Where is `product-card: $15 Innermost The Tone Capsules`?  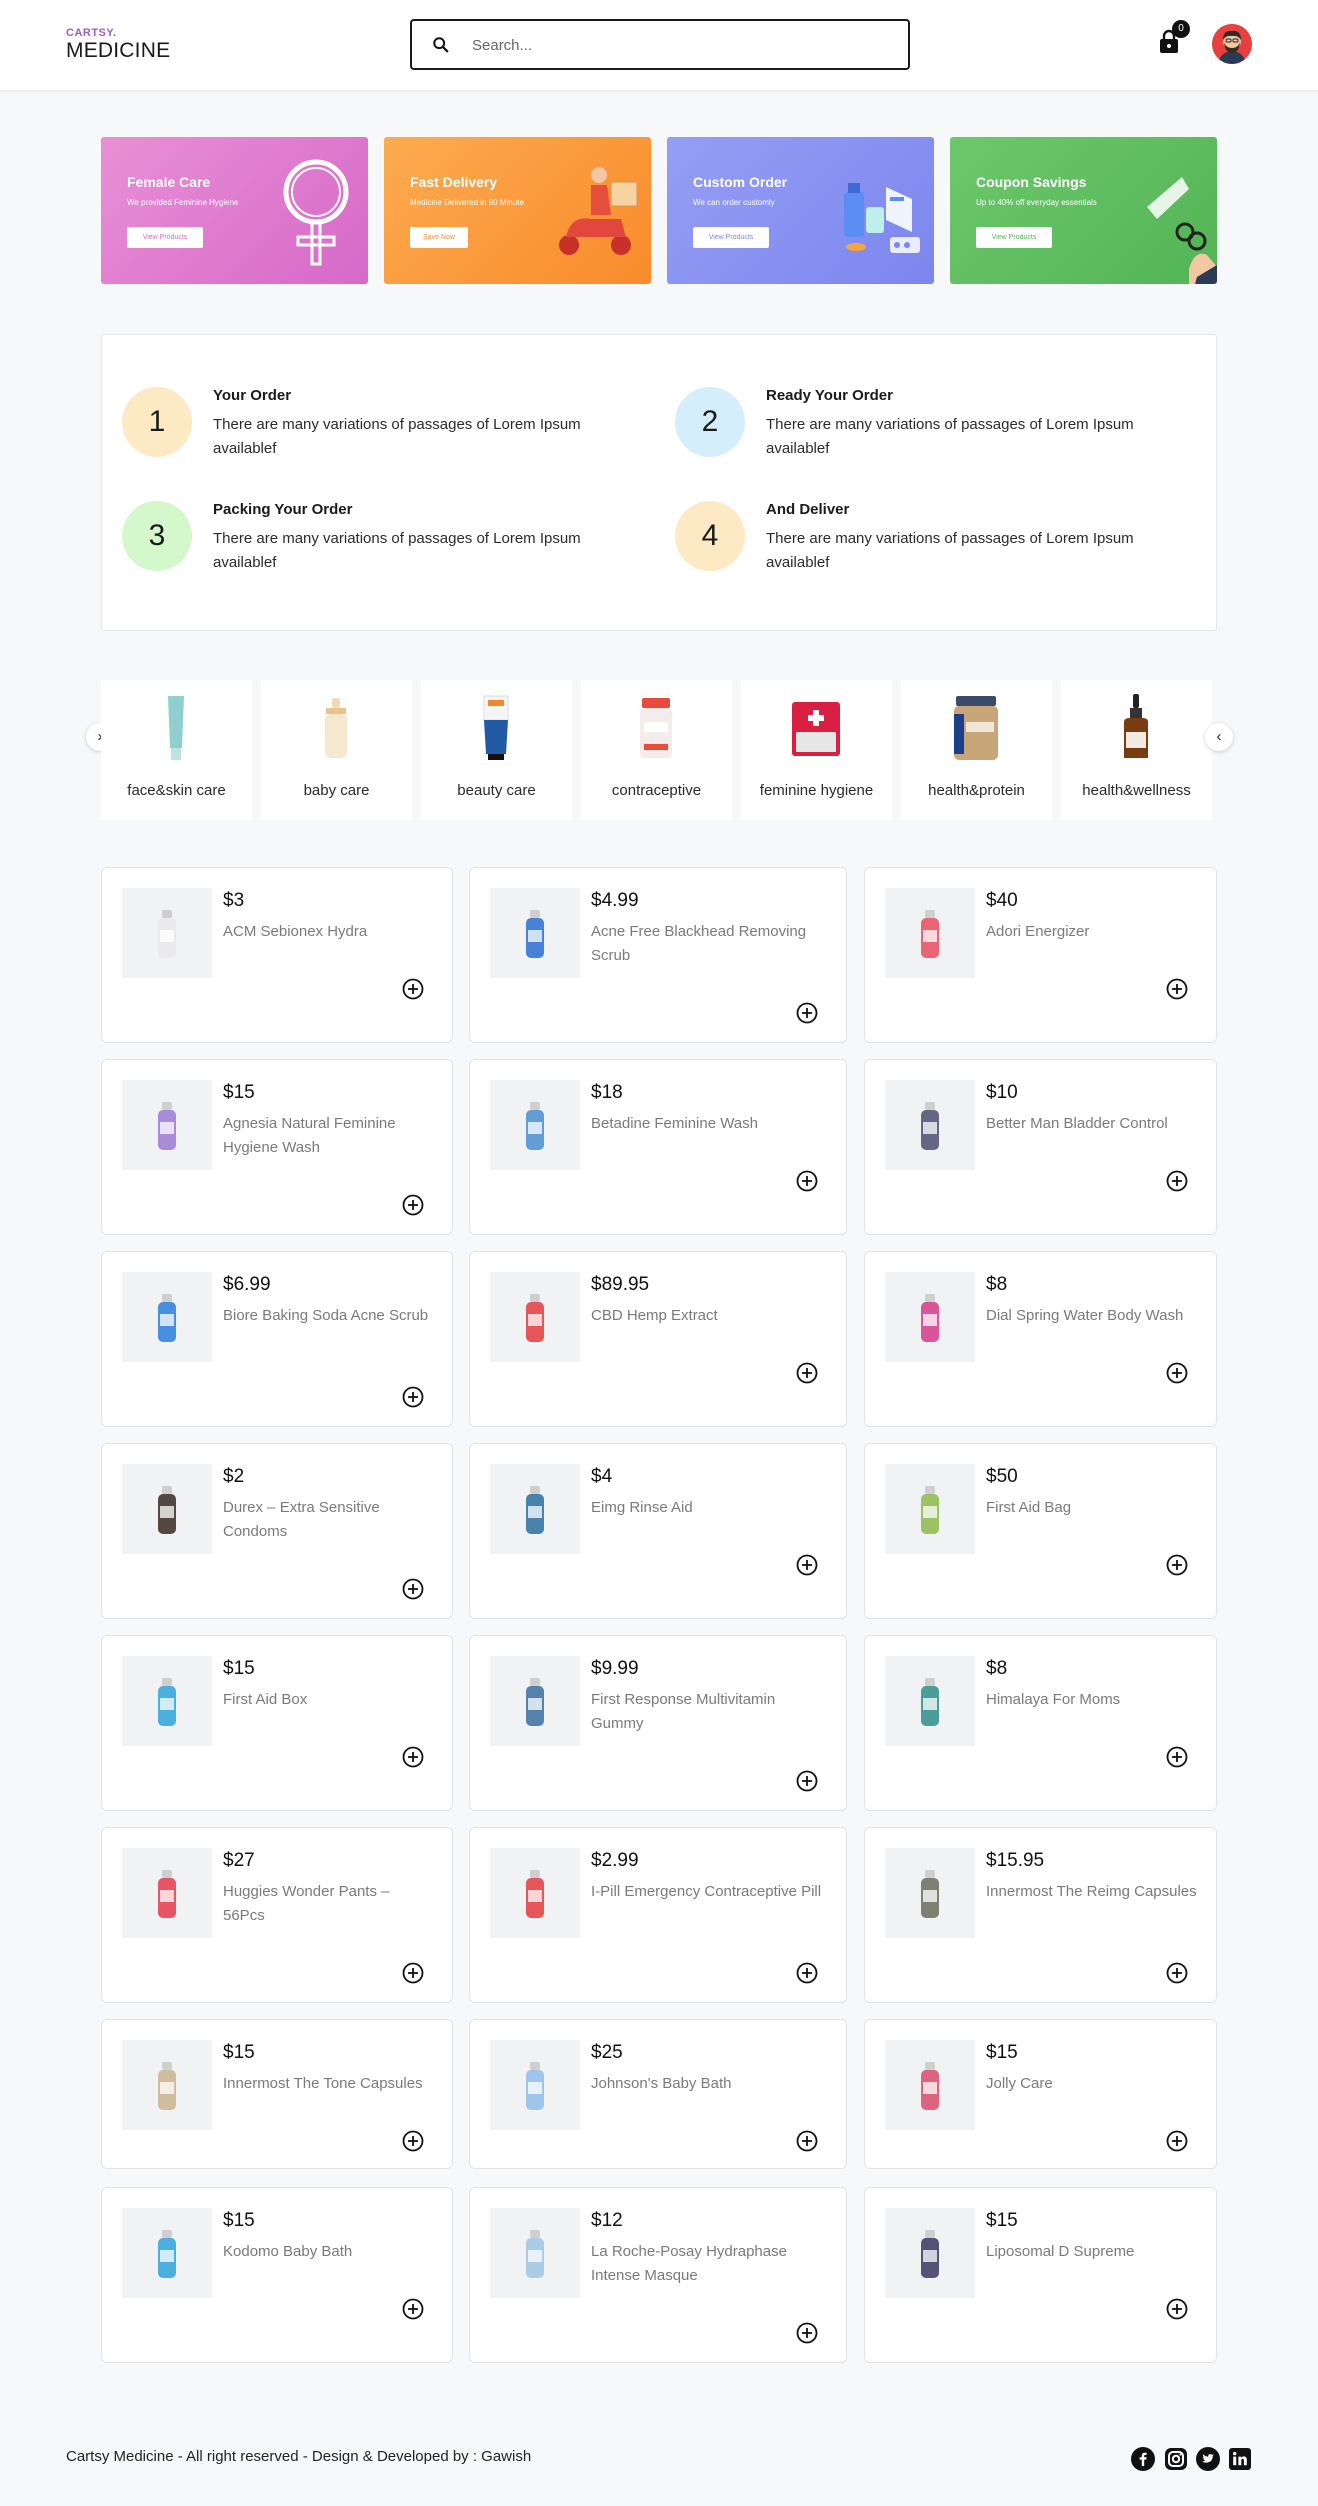 product-card: $15 Innermost The Tone Capsules is located at coordinates (277, 2094).